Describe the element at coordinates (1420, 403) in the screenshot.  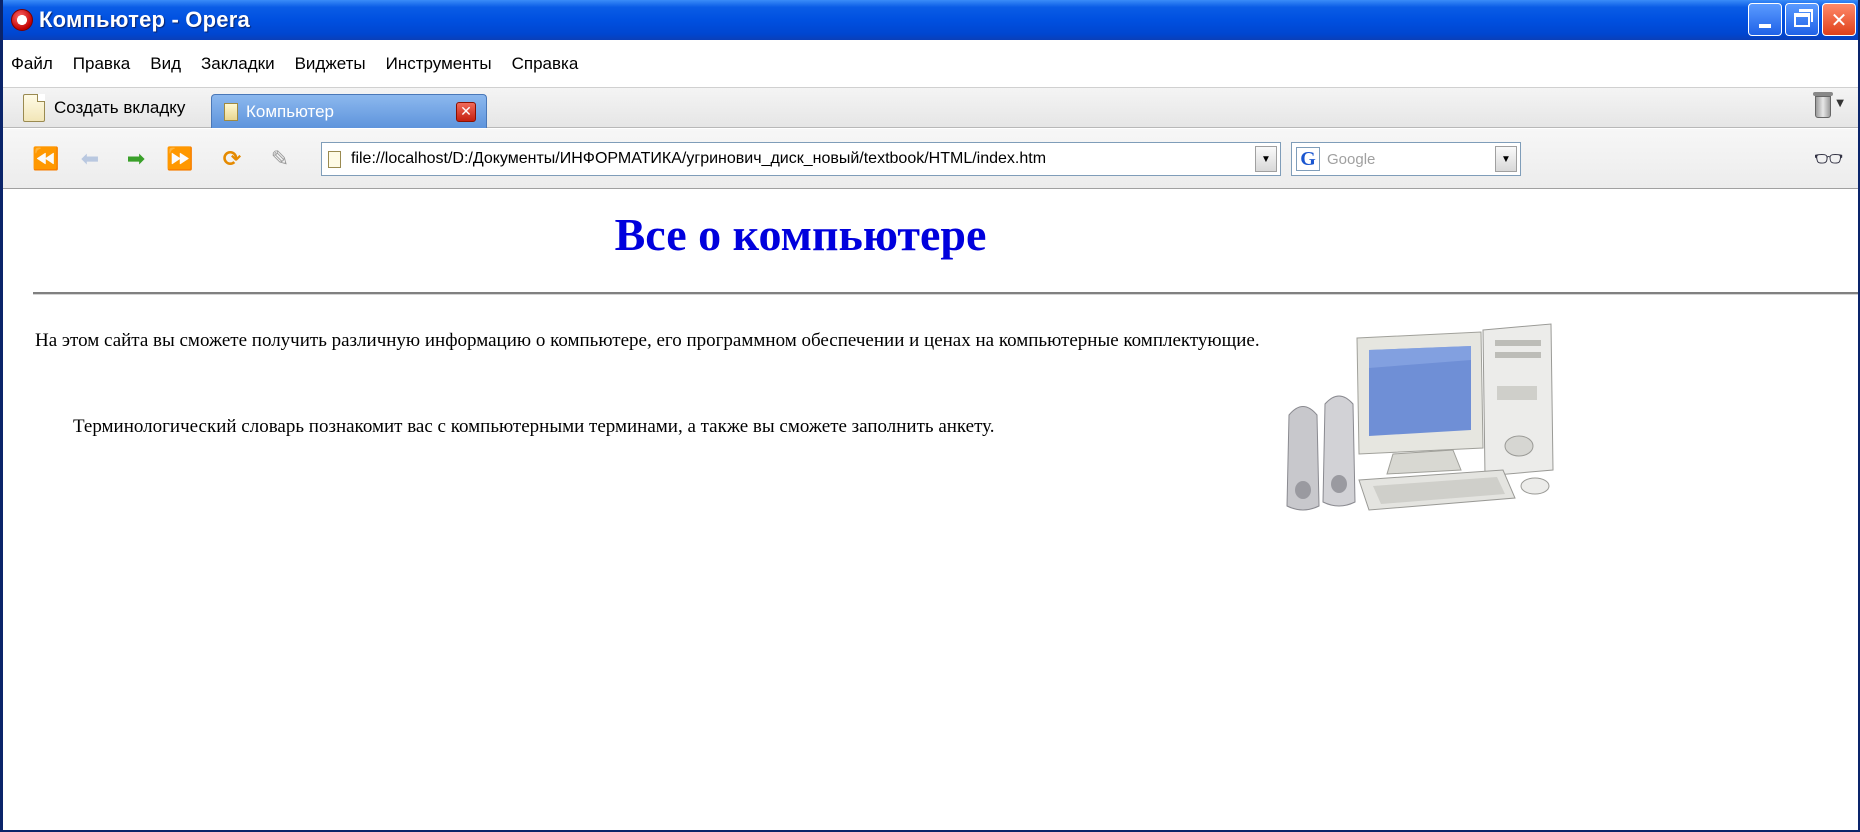
I see `monitor` at that location.